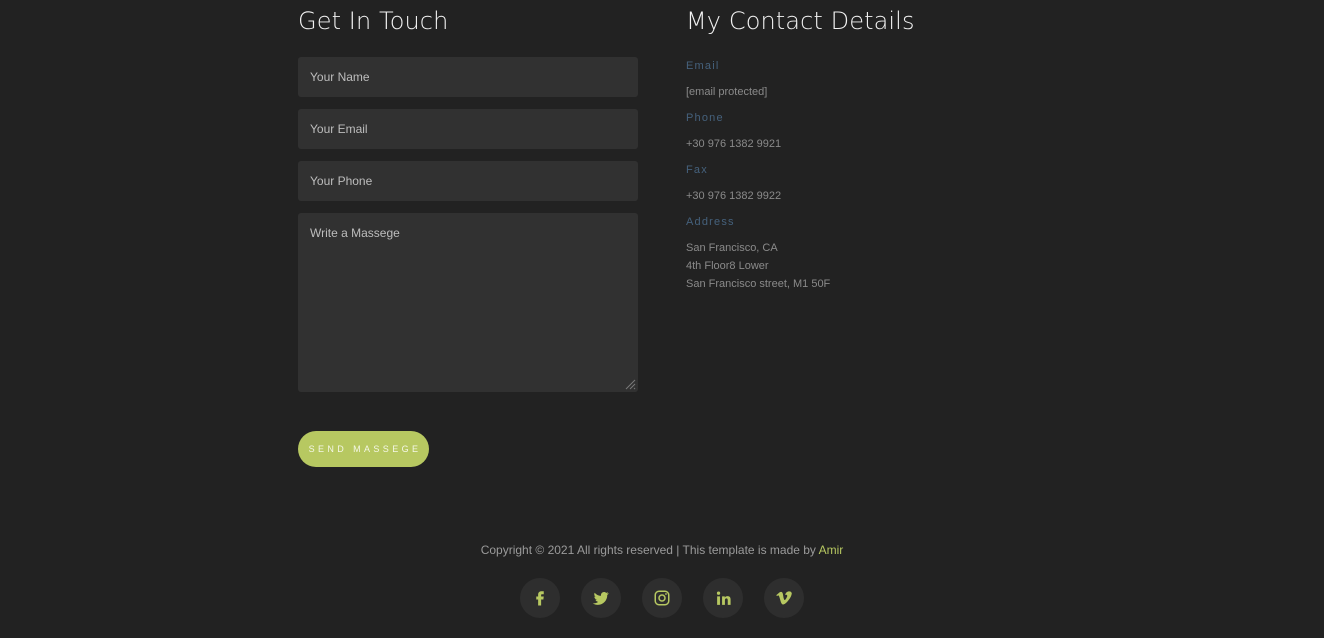 The image size is (1324, 638). Describe the element at coordinates (703, 66) in the screenshot. I see `email-label: Email` at that location.